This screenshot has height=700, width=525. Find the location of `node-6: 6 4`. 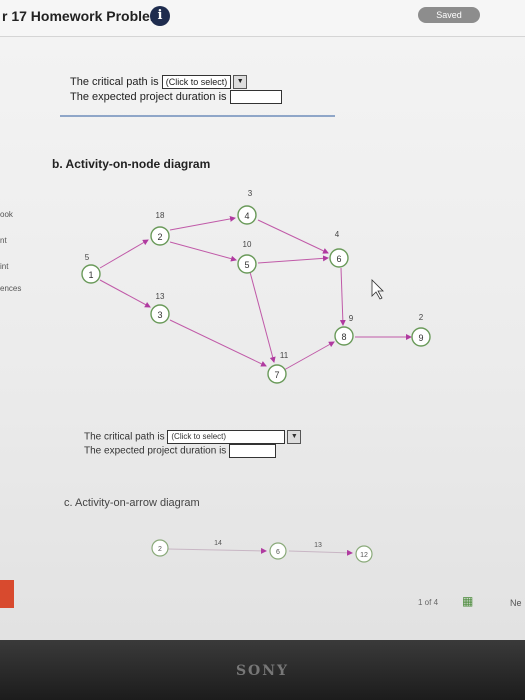

node-6: 6 4 is located at coordinates (339, 249).